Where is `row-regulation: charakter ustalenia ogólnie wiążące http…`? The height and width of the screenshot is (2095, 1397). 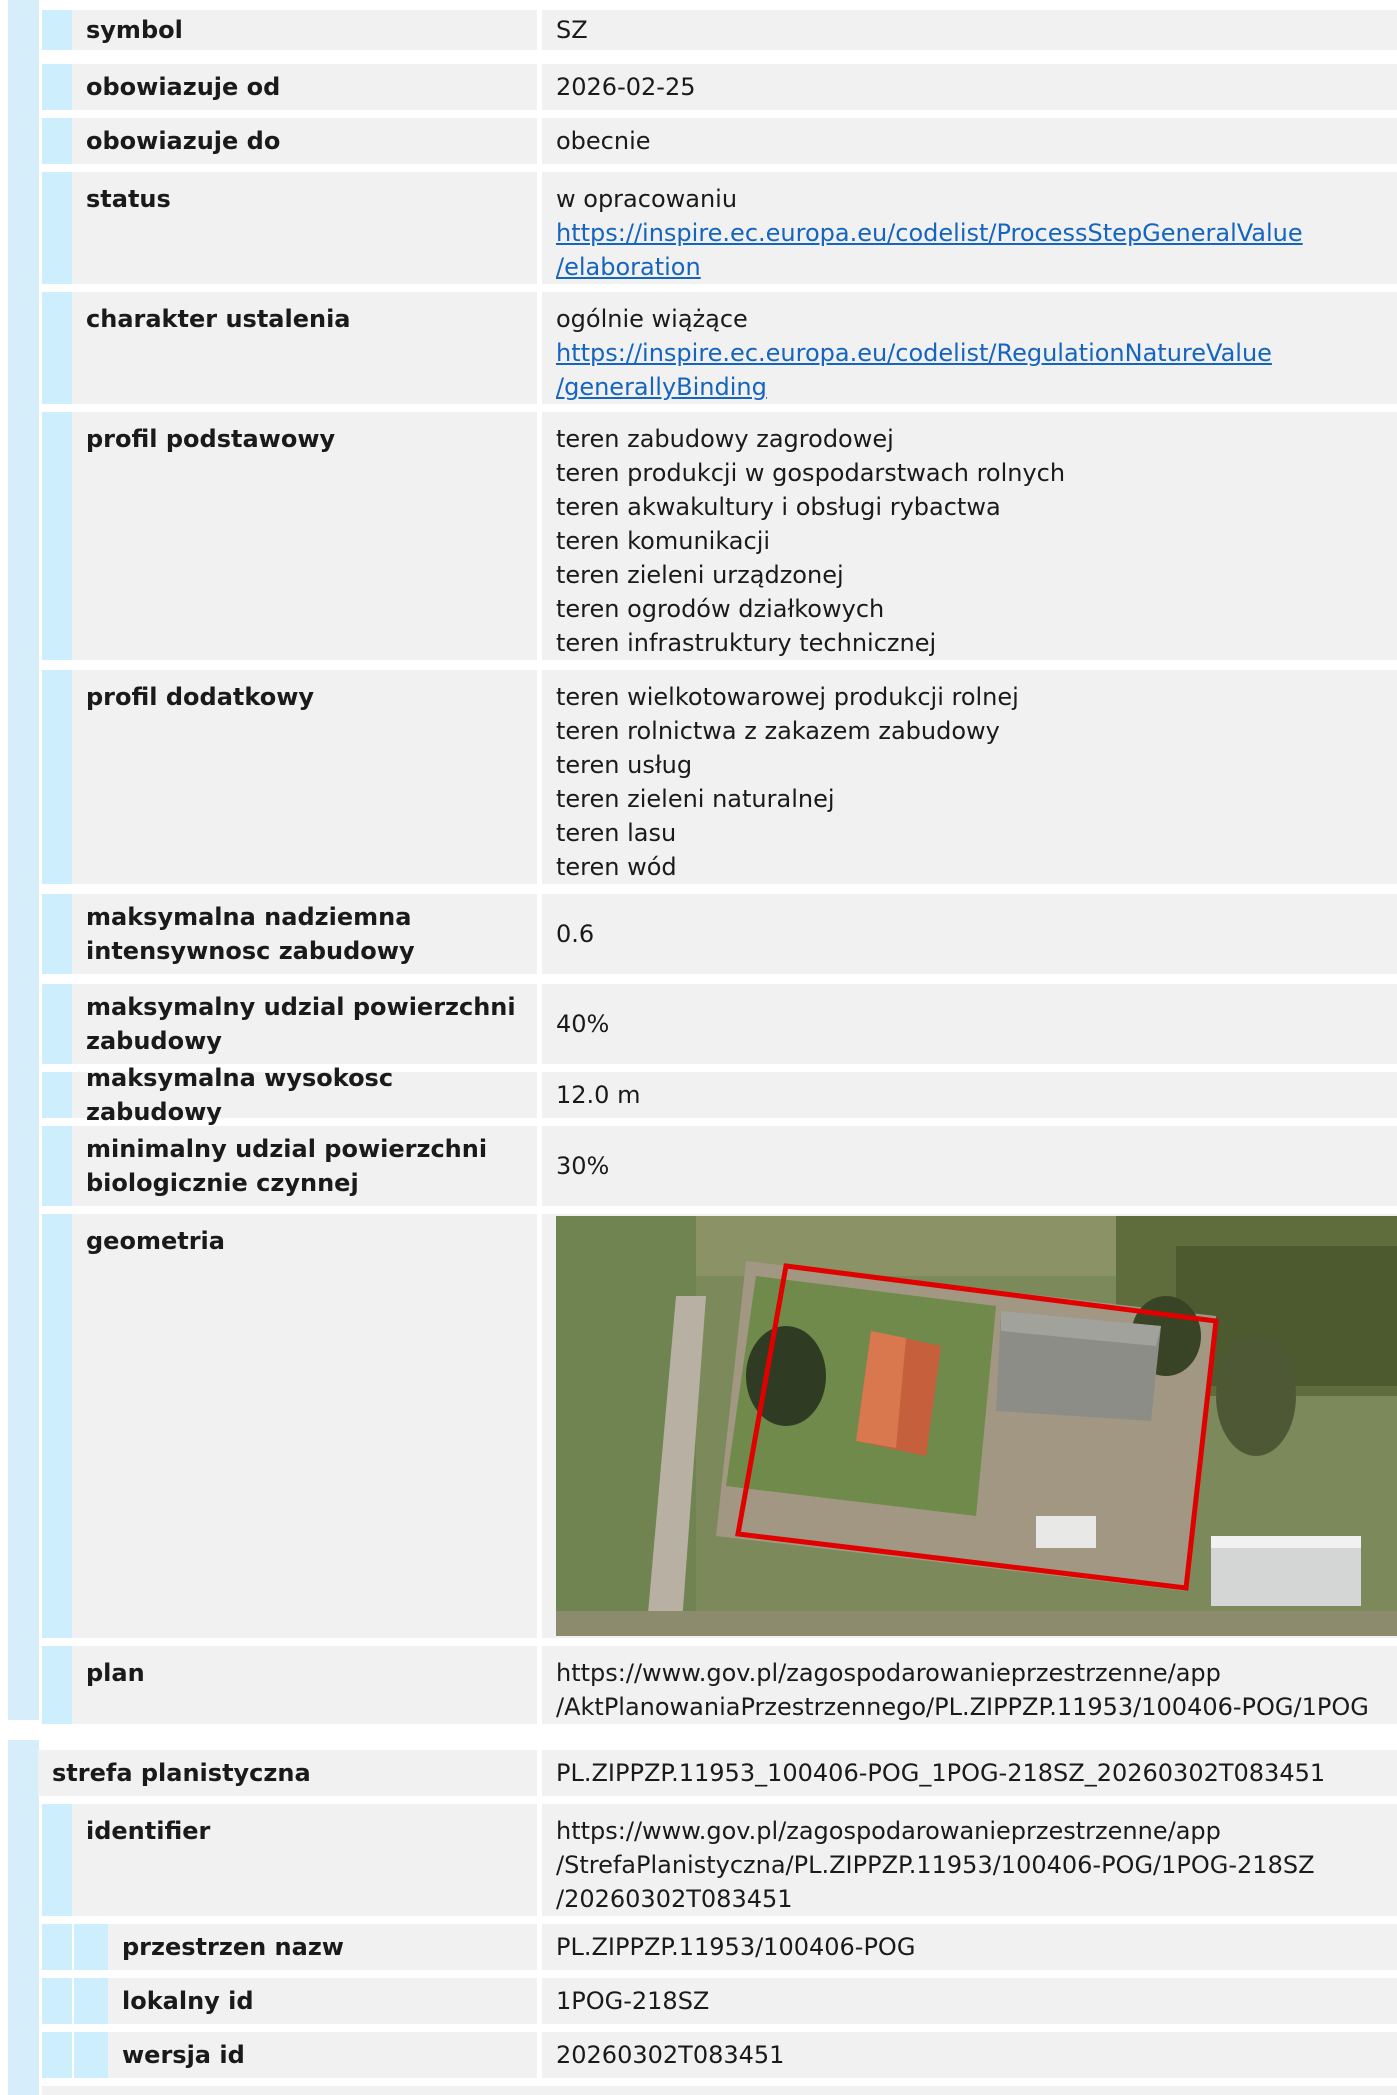
row-regulation: charakter ustalenia ogólnie wiążące http… is located at coordinates (698, 348).